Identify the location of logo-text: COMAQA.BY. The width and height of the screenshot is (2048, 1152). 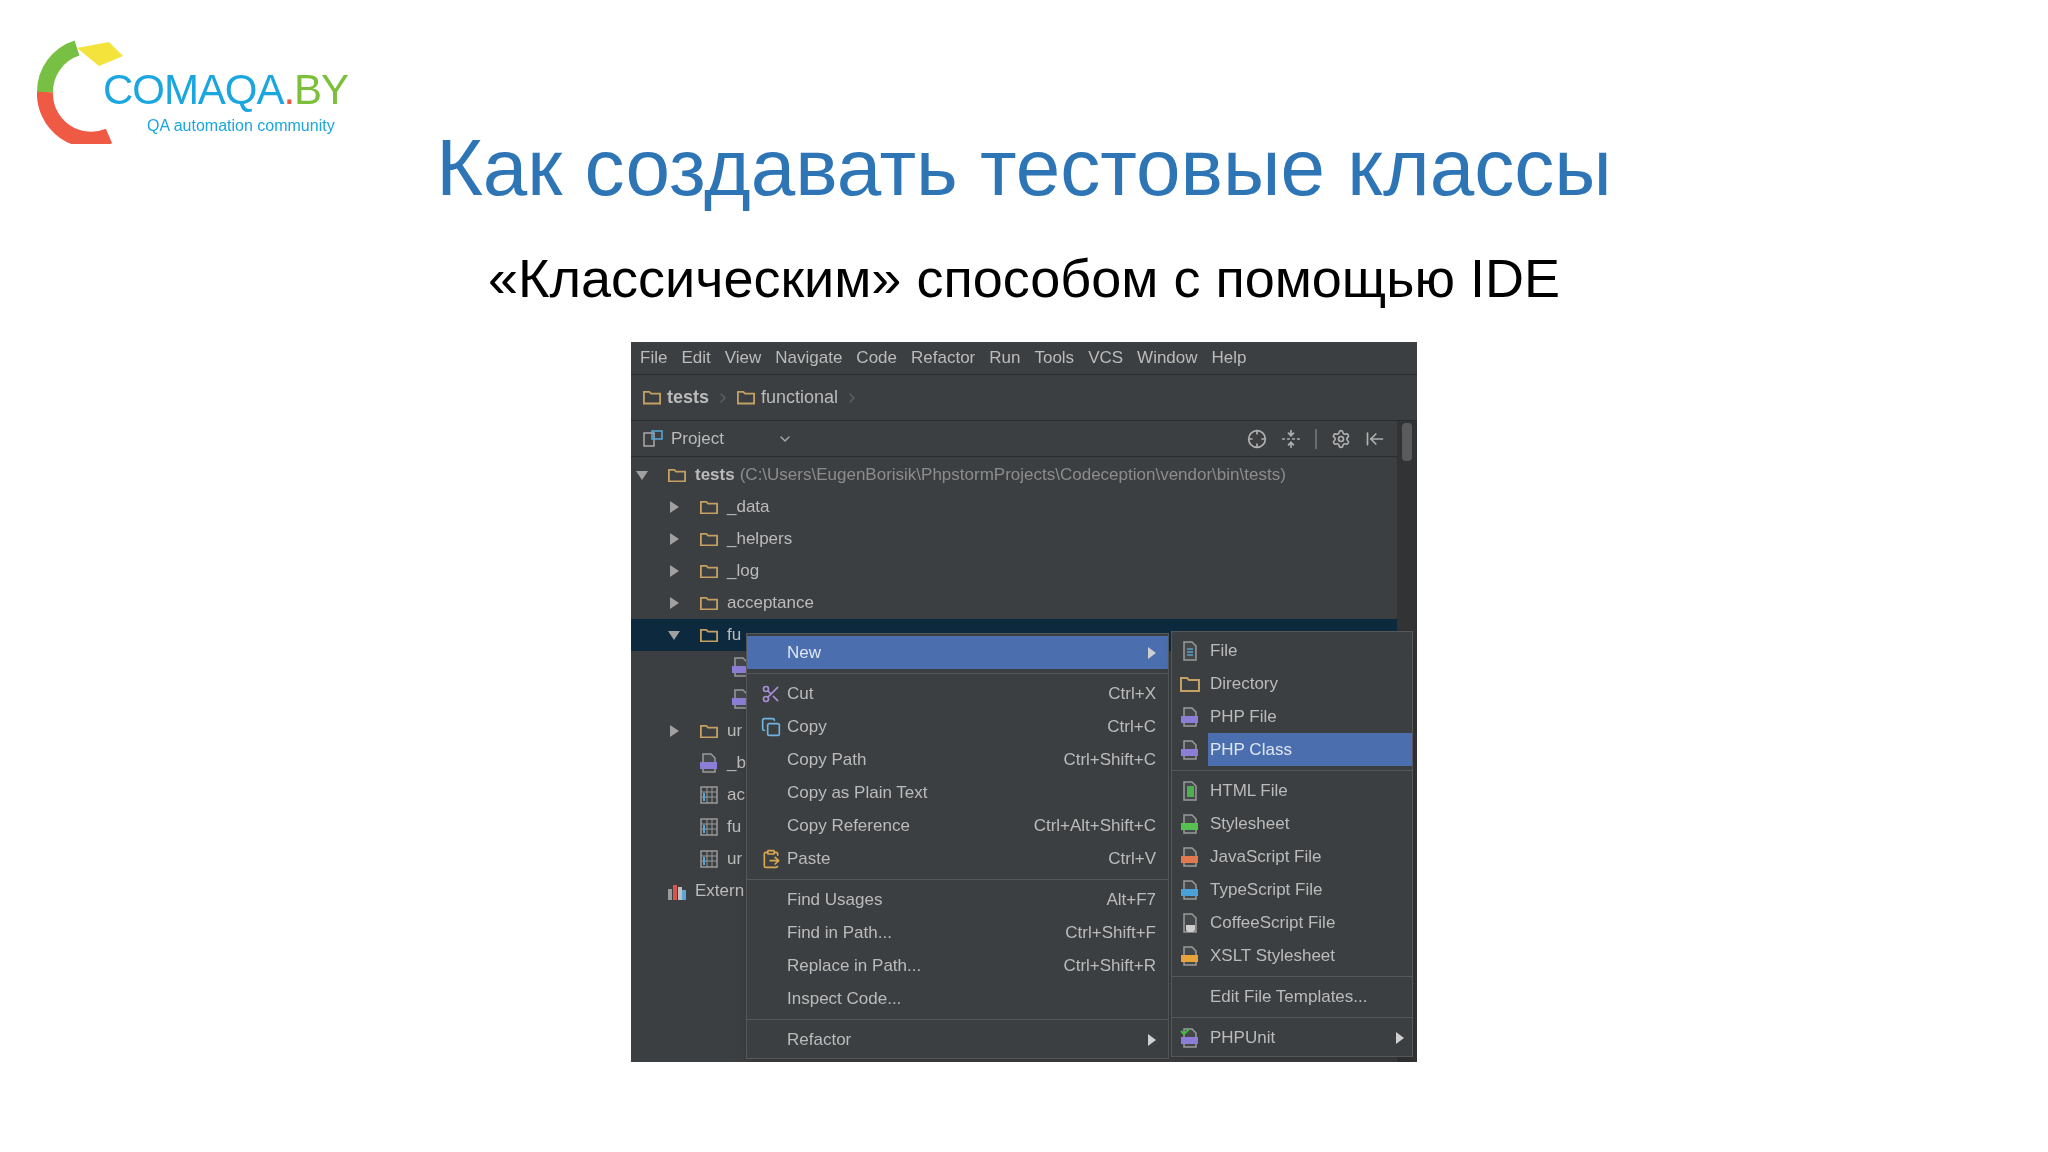
(225, 90).